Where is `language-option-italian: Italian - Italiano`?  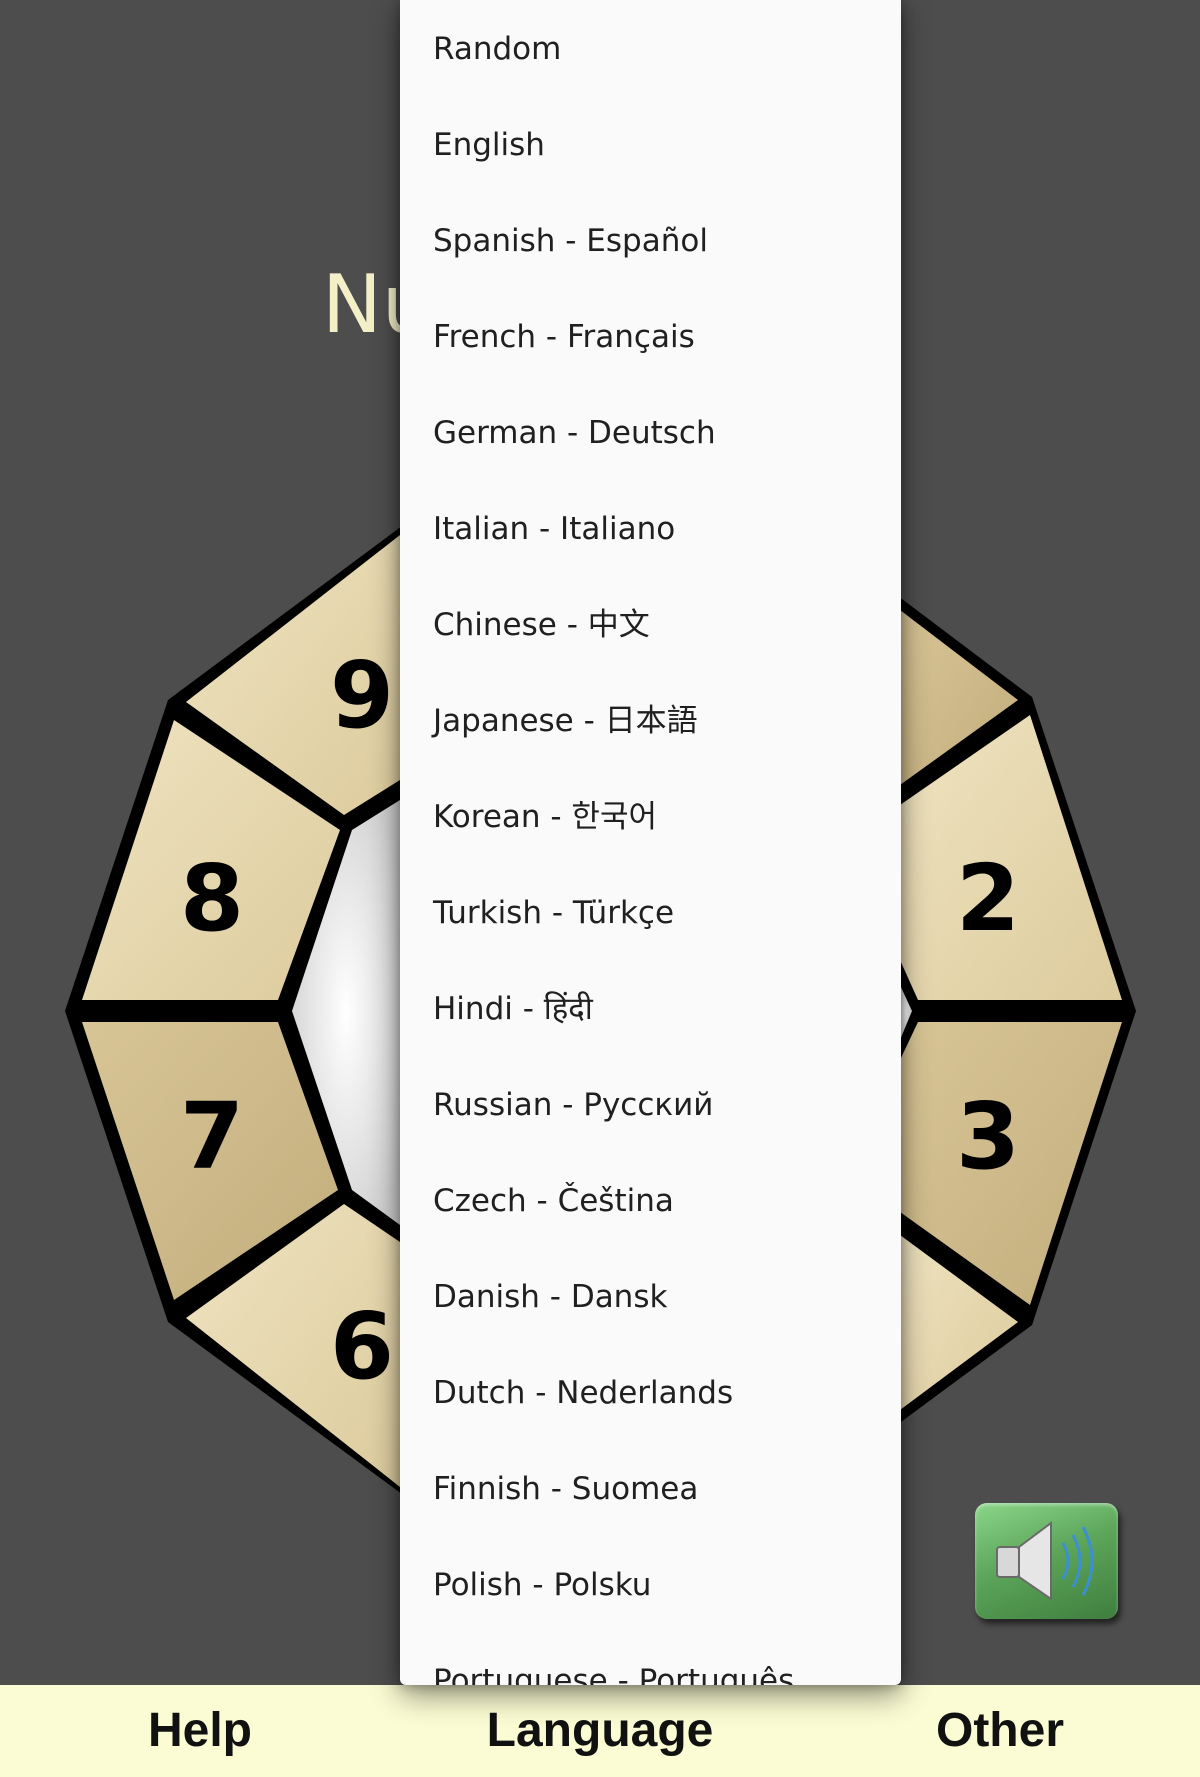 language-option-italian: Italian - Italiano is located at coordinates (650, 528).